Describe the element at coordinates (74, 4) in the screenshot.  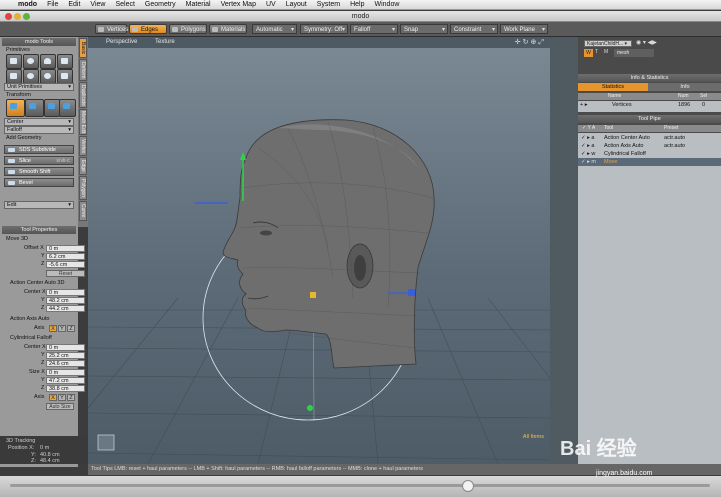
I see `menu-edit: Edit` at that location.